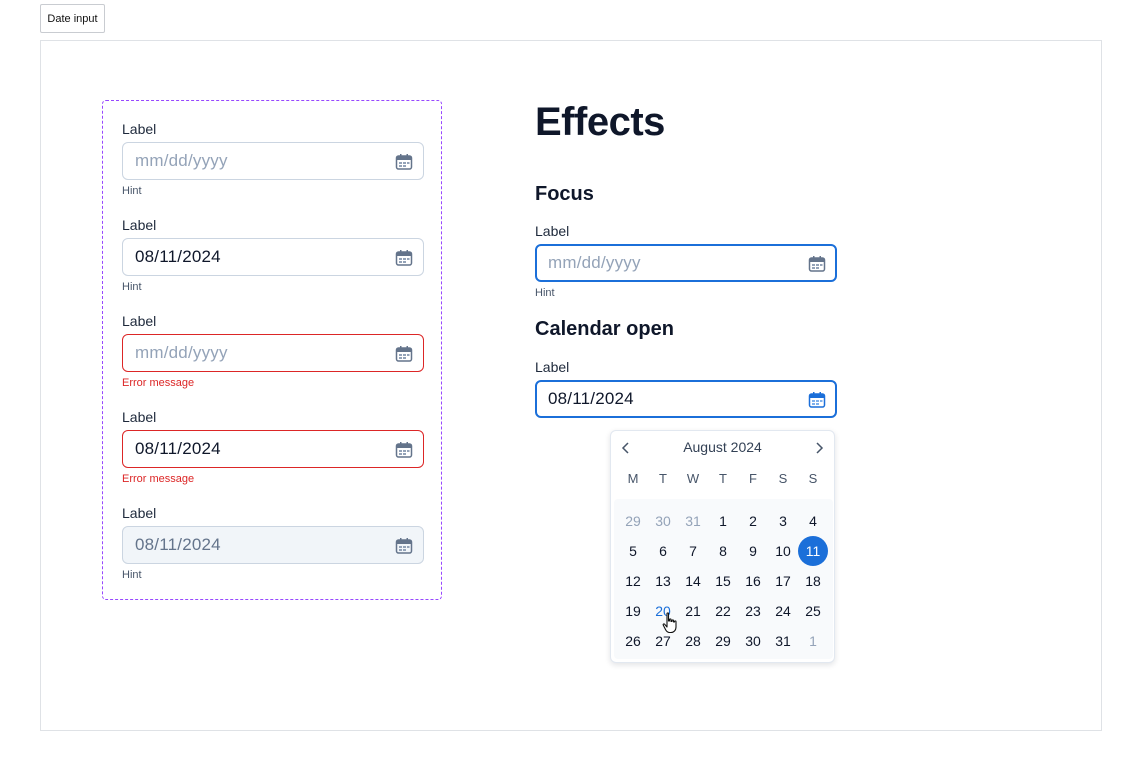 This screenshot has height=771, width=1142. Describe the element at coordinates (626, 448) in the screenshot. I see `chevron-left-icon` at that location.